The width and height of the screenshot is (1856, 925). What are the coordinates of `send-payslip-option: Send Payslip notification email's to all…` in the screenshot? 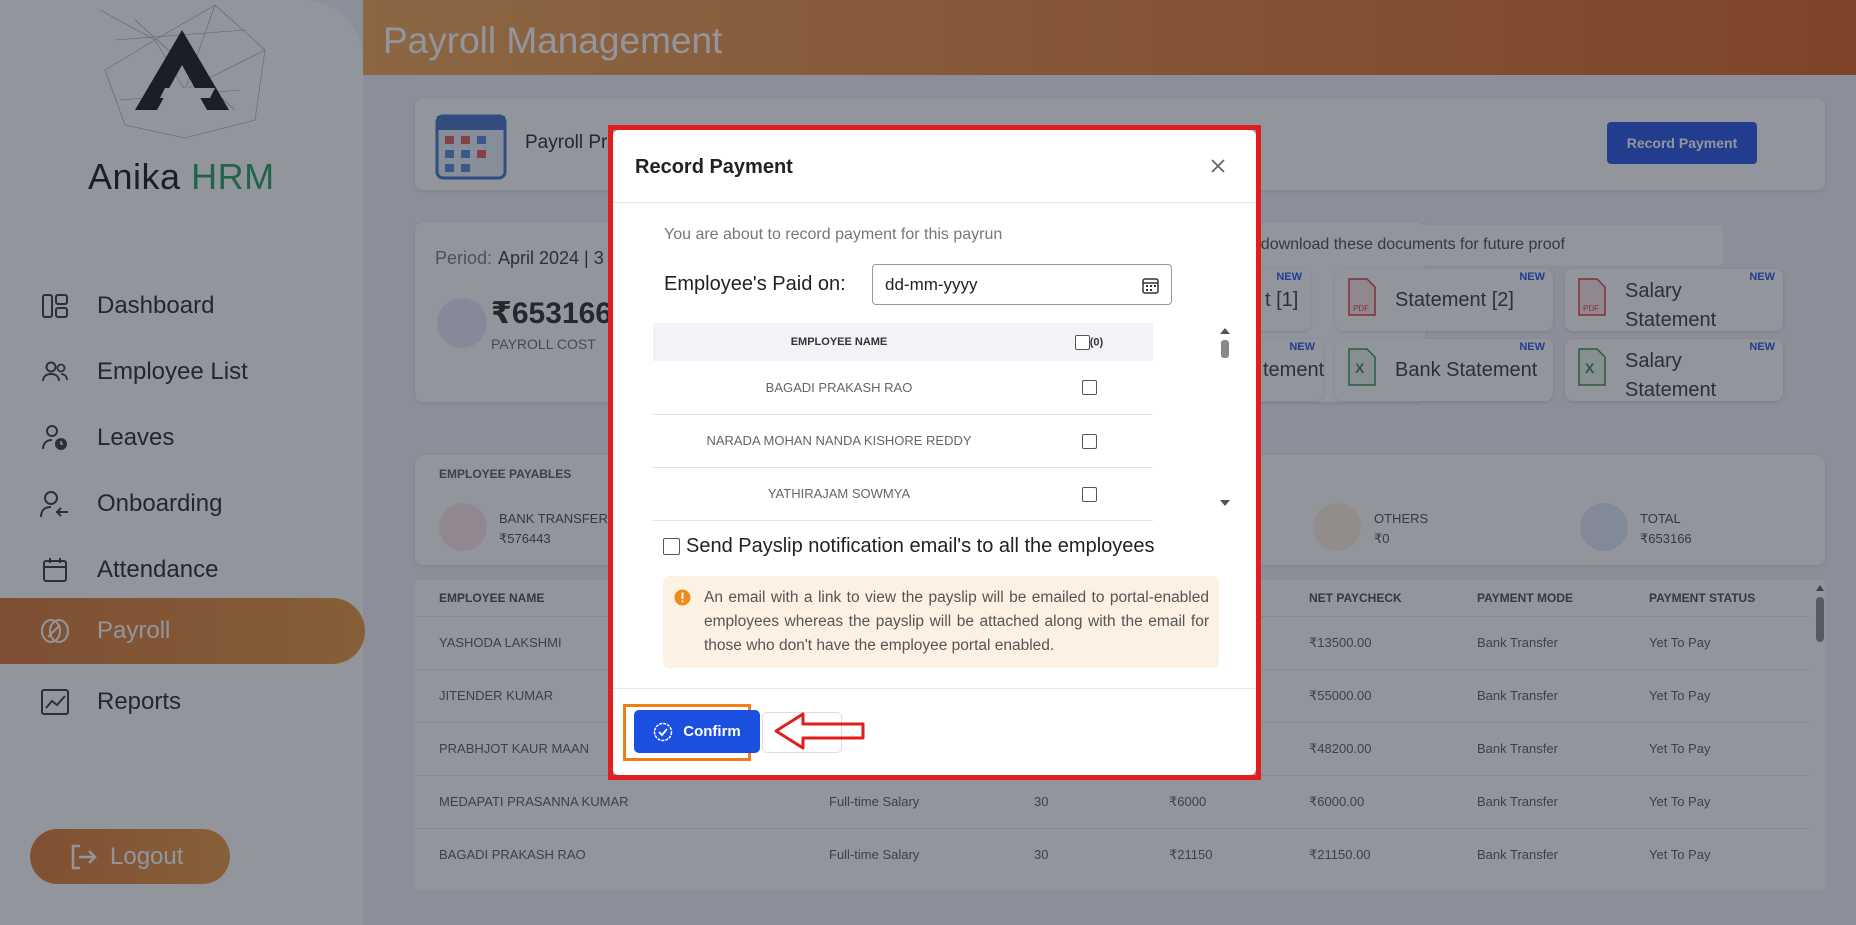 It's located at (909, 546).